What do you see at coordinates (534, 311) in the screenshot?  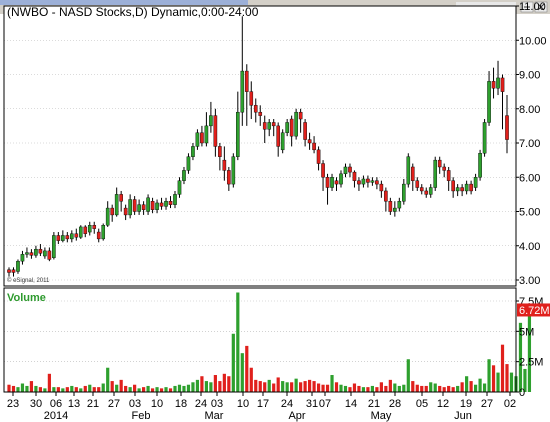 I see `last-volume-label: 6.72M` at bounding box center [534, 311].